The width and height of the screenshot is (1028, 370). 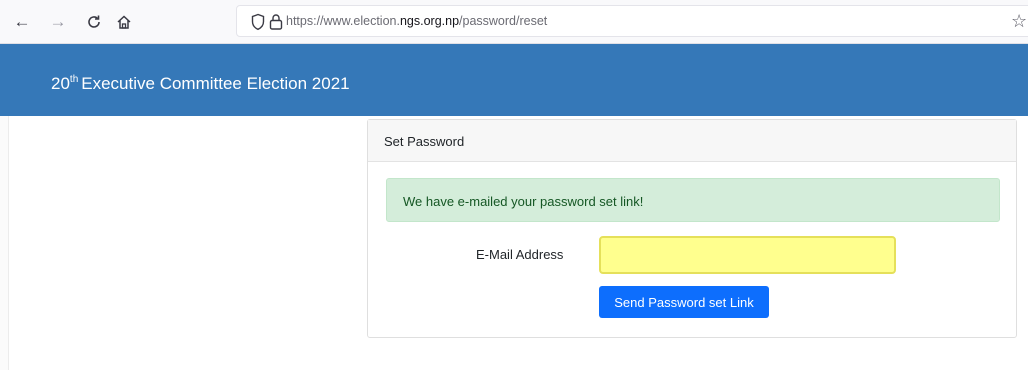 What do you see at coordinates (124, 22) in the screenshot?
I see `home-icon` at bounding box center [124, 22].